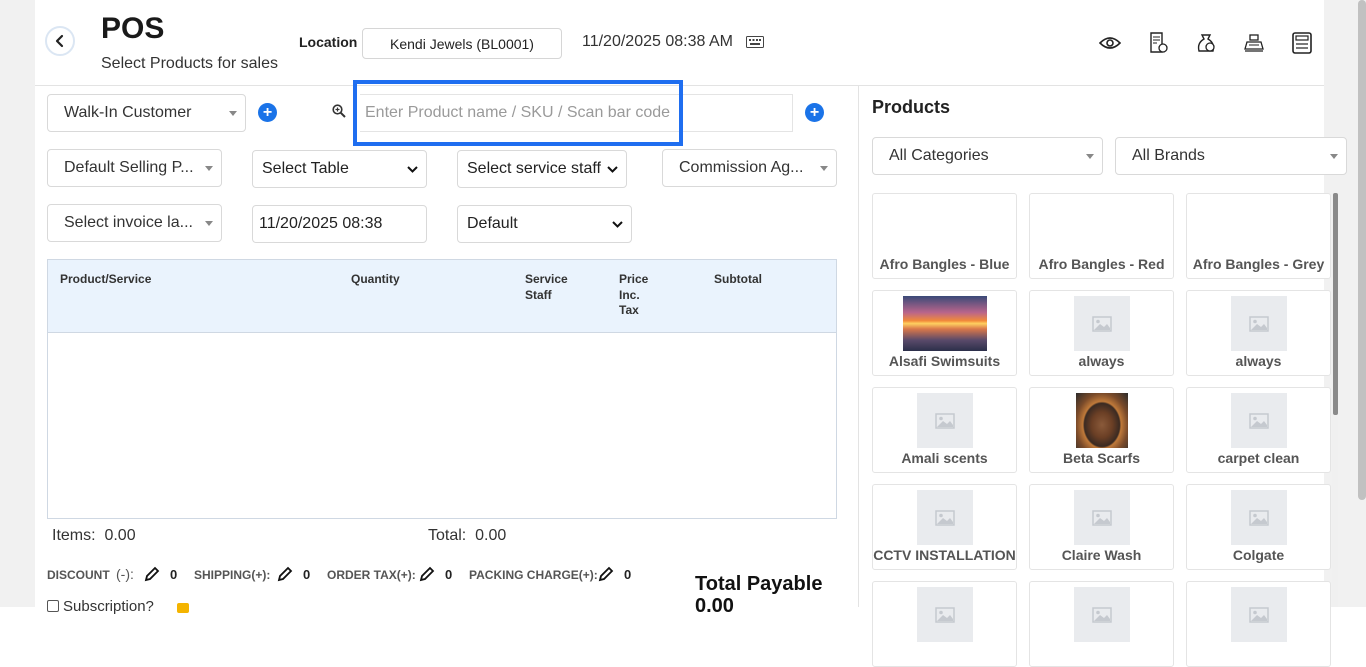 Image resolution: width=1366 pixels, height=667 pixels. What do you see at coordinates (492, 223) in the screenshot?
I see `invoice-scheme-value: Default` at bounding box center [492, 223].